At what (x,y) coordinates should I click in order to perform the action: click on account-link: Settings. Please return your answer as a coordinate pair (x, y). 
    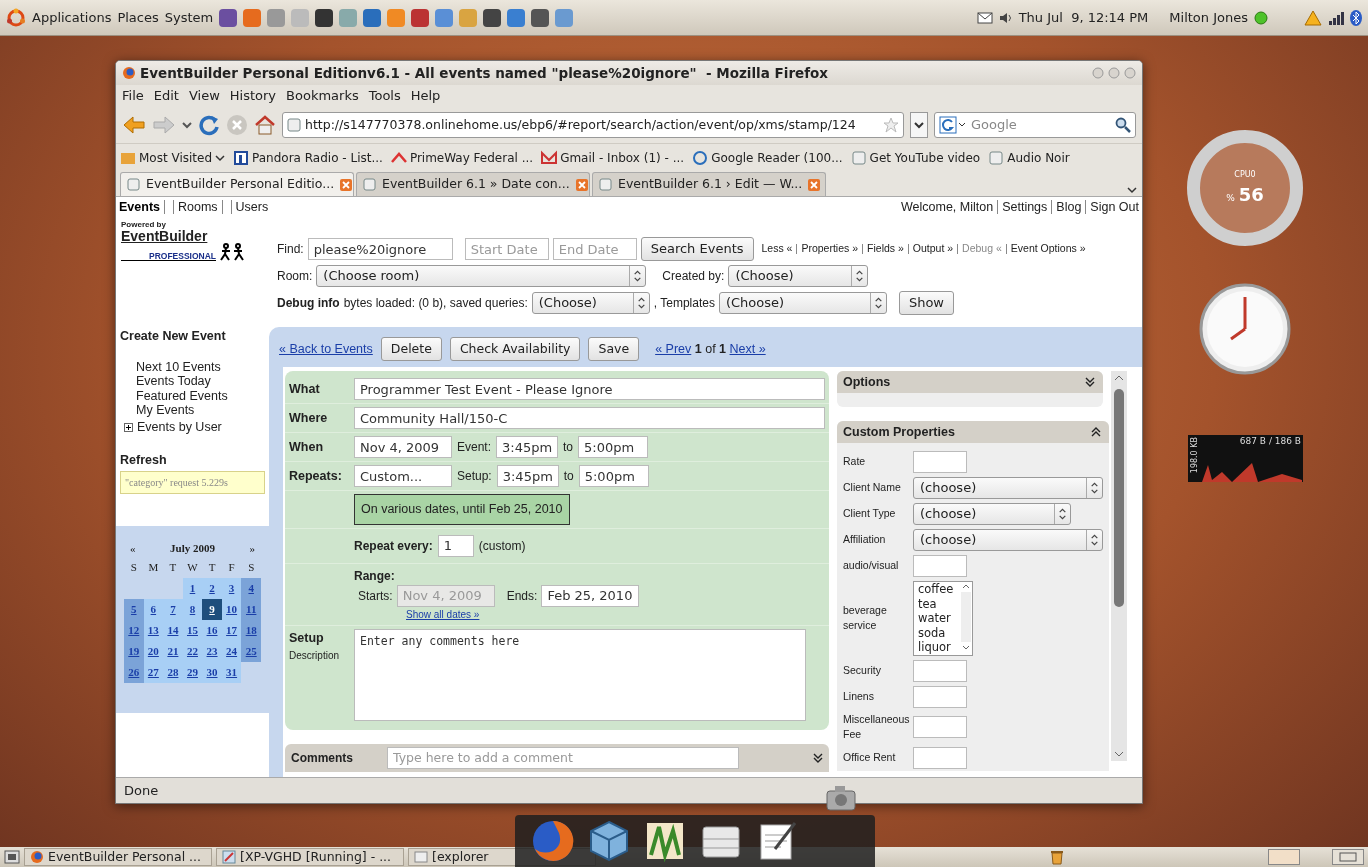
    Looking at the image, I should click on (1025, 206).